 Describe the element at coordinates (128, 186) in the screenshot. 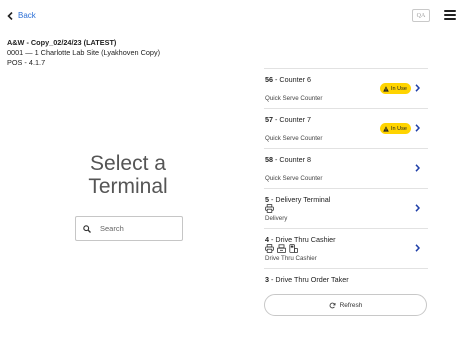

I see `page-title-line-2: Terminal` at that location.